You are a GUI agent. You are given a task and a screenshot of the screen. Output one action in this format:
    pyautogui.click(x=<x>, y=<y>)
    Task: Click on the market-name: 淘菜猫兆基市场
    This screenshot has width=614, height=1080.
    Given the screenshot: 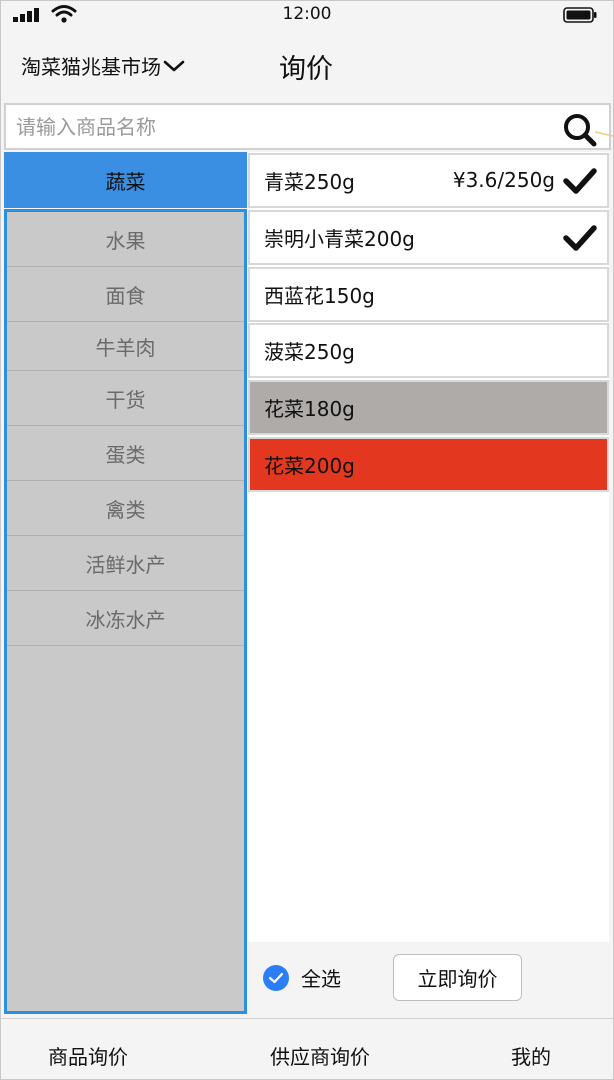 What is the action you would take?
    pyautogui.click(x=91, y=67)
    